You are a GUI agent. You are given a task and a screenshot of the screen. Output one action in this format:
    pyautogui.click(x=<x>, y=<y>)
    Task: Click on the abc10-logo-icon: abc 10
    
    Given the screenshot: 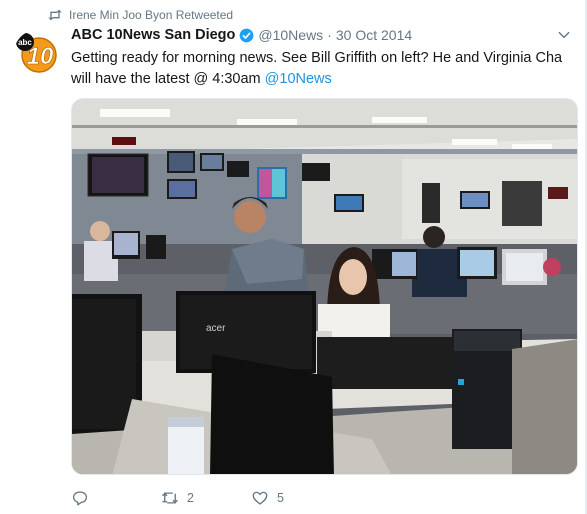 What is the action you would take?
    pyautogui.click(x=37, y=53)
    